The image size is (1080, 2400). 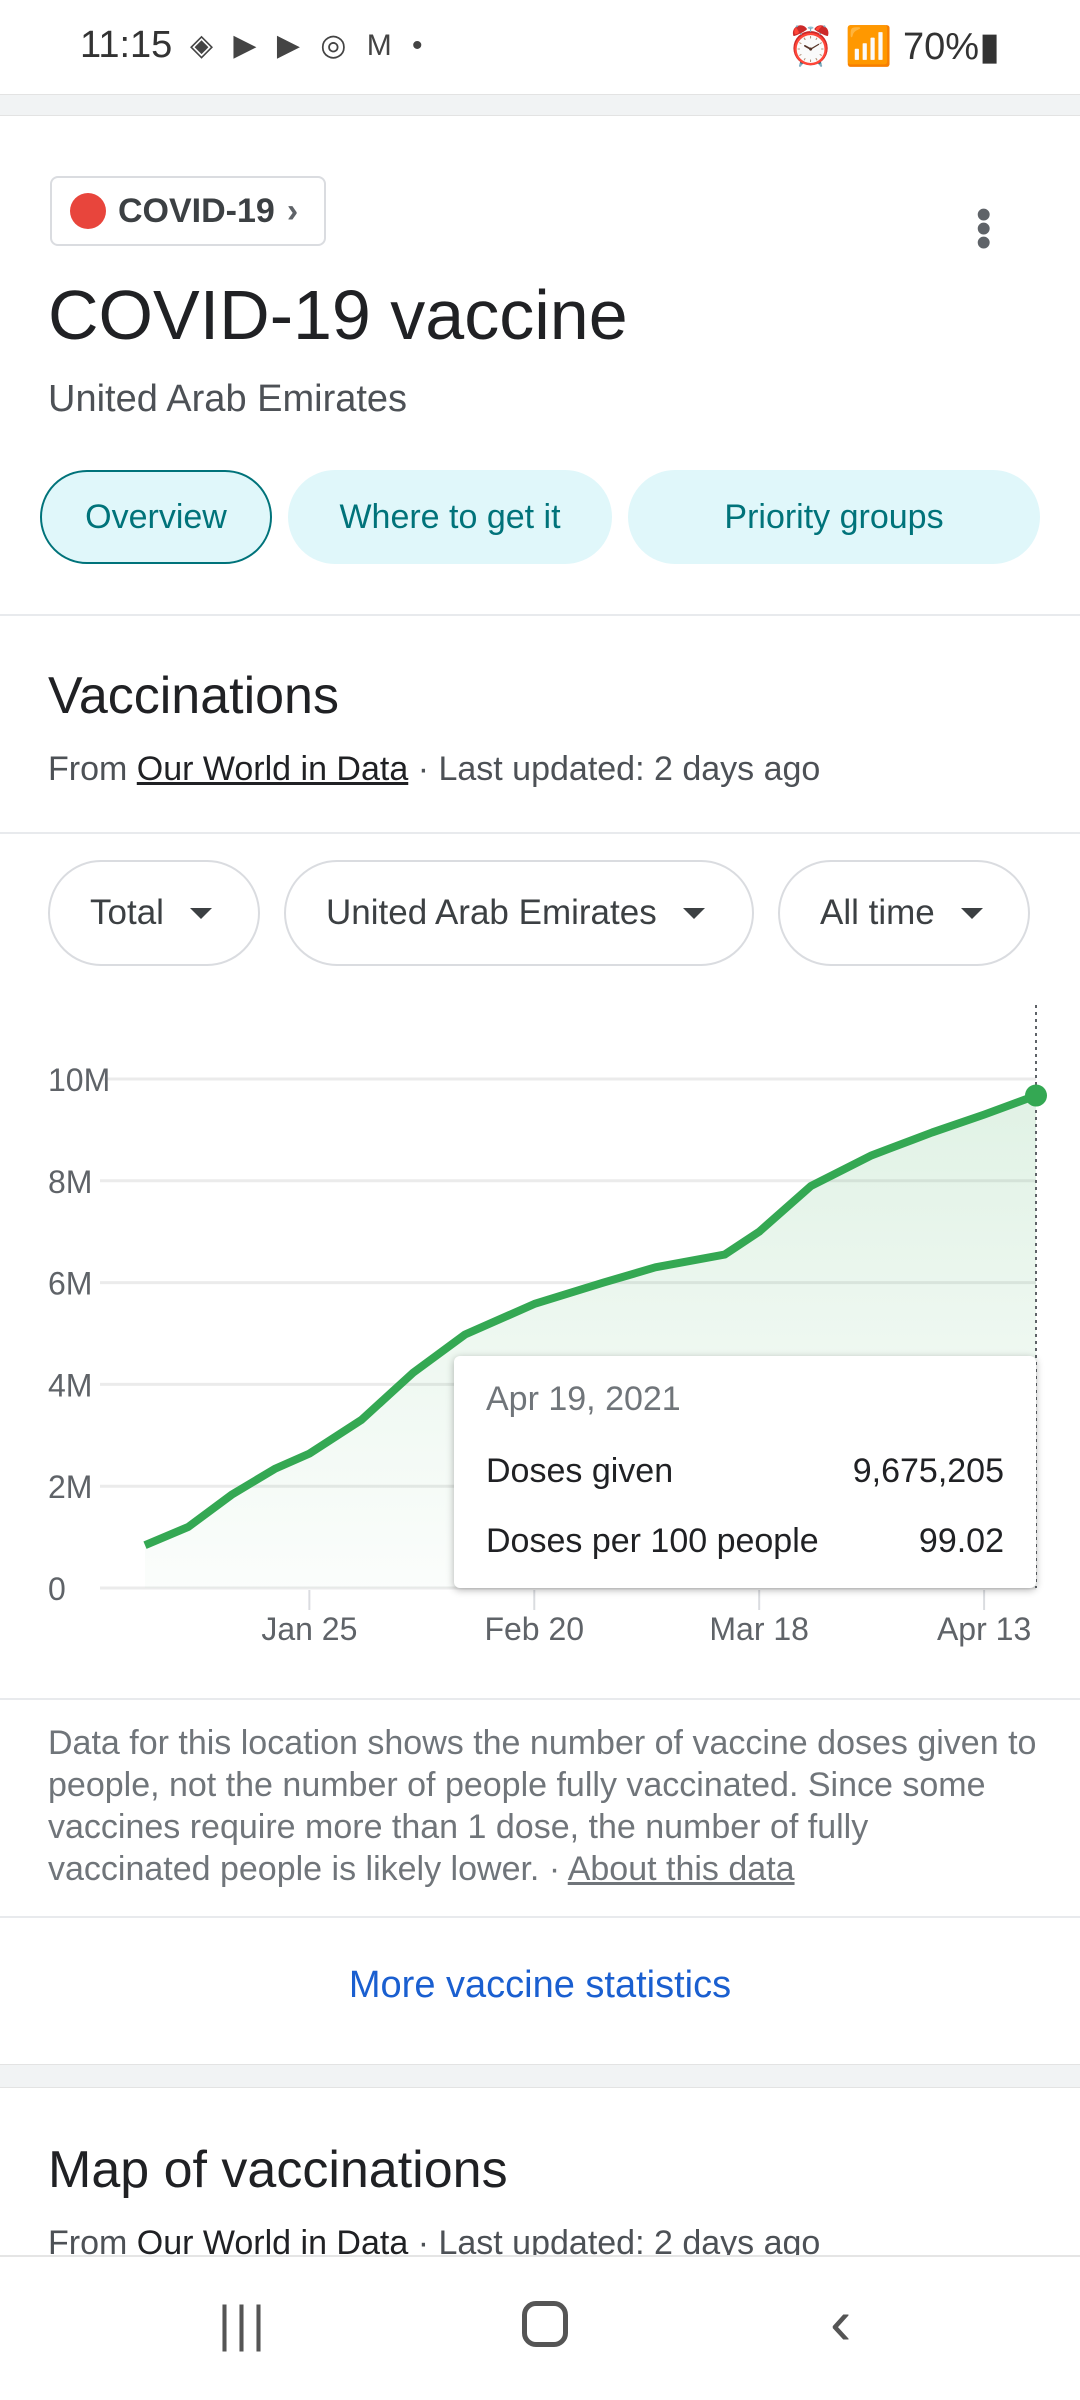 What do you see at coordinates (70, 1385) in the screenshot?
I see `y-tick-label: 4M` at bounding box center [70, 1385].